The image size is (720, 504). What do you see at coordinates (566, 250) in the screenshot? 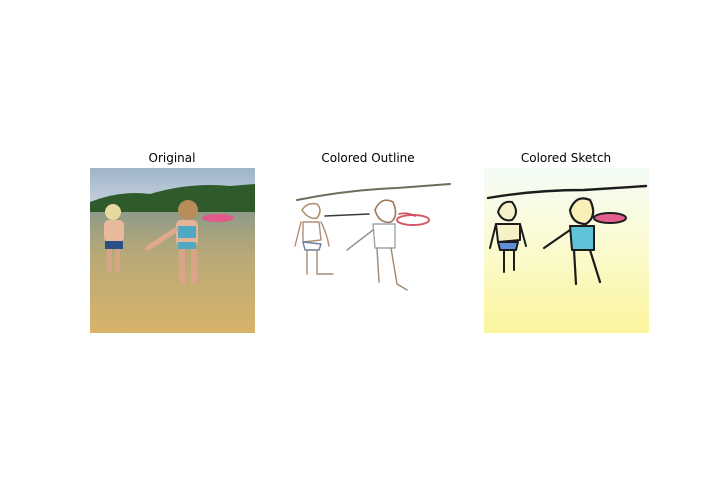
I see `colored-sketch-image` at bounding box center [566, 250].